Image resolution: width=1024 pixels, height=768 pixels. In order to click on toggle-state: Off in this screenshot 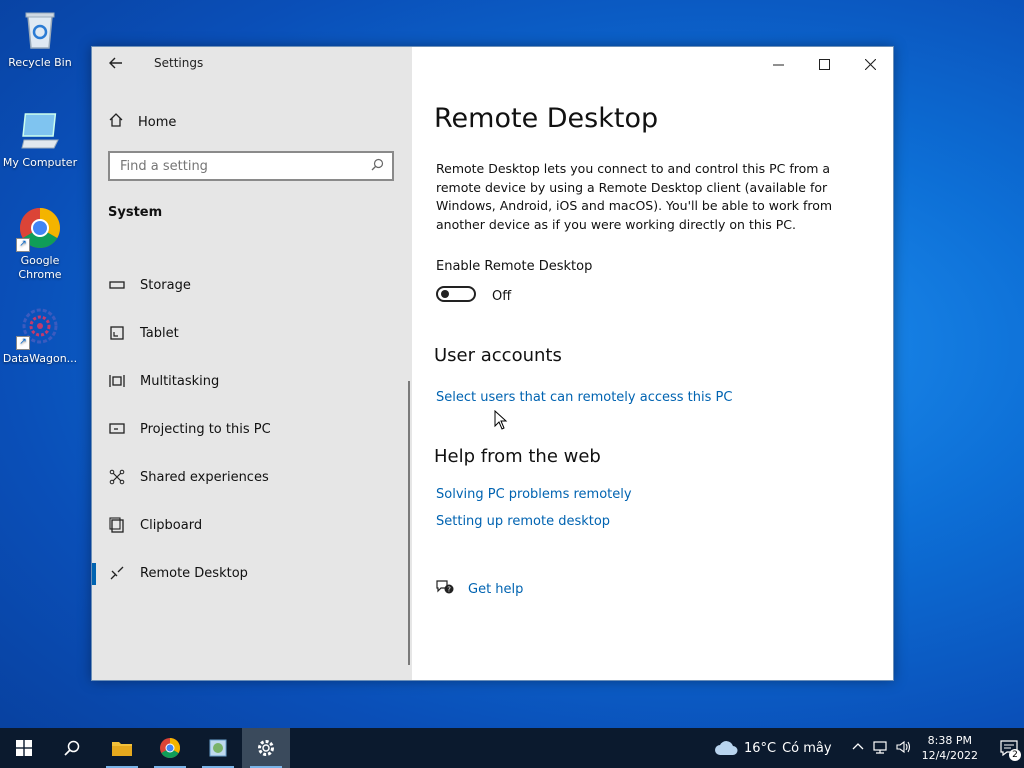, I will do `click(502, 296)`.